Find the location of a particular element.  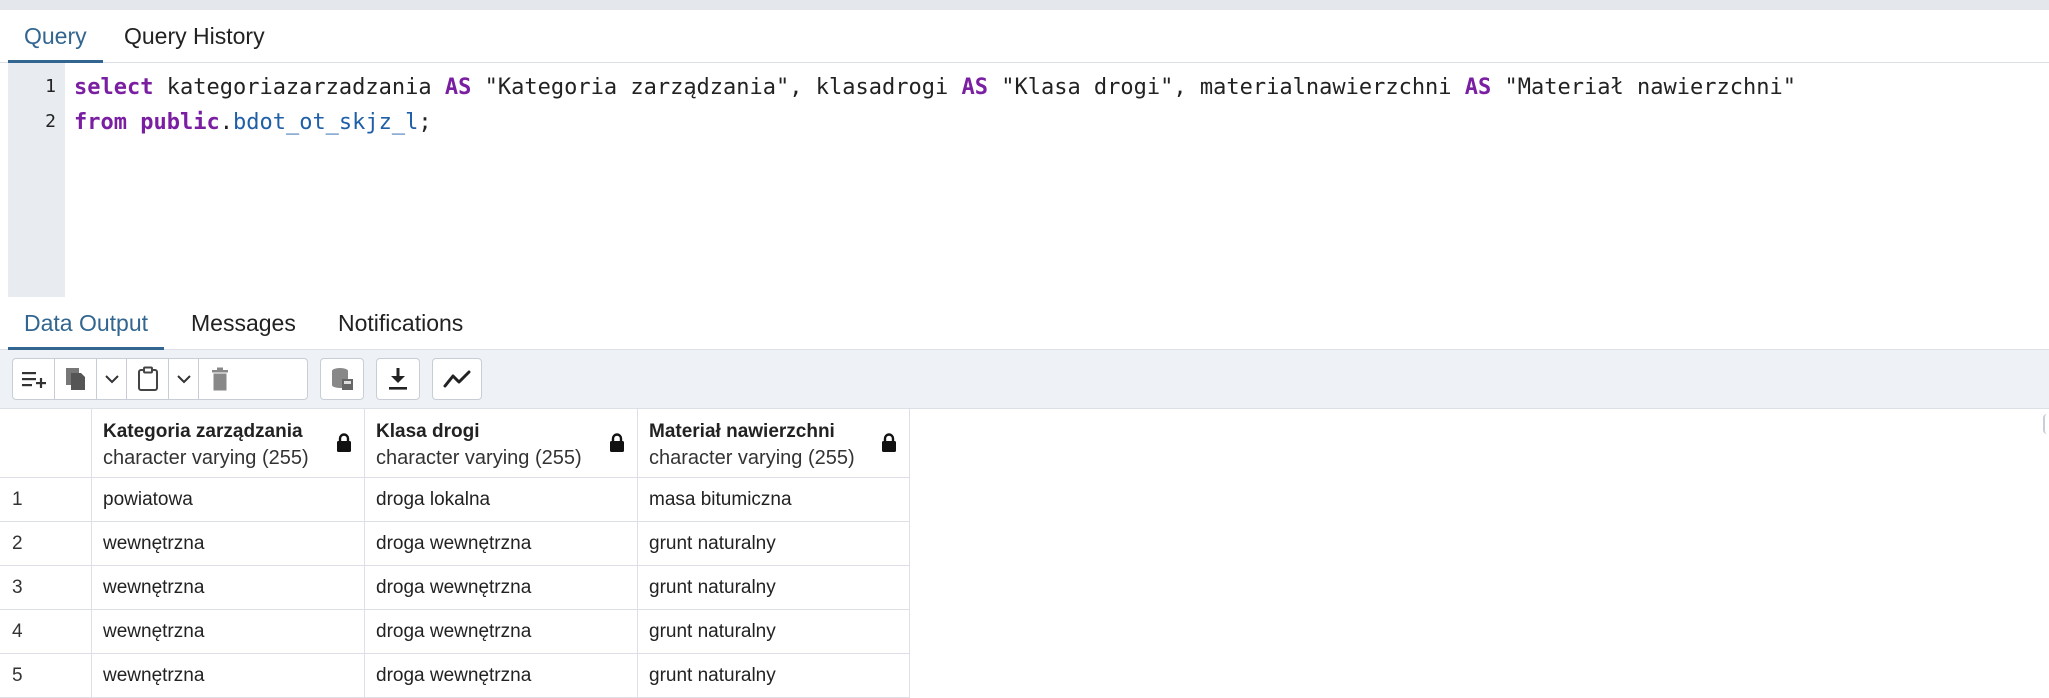

row-number-cell: 3 is located at coordinates (46, 588).